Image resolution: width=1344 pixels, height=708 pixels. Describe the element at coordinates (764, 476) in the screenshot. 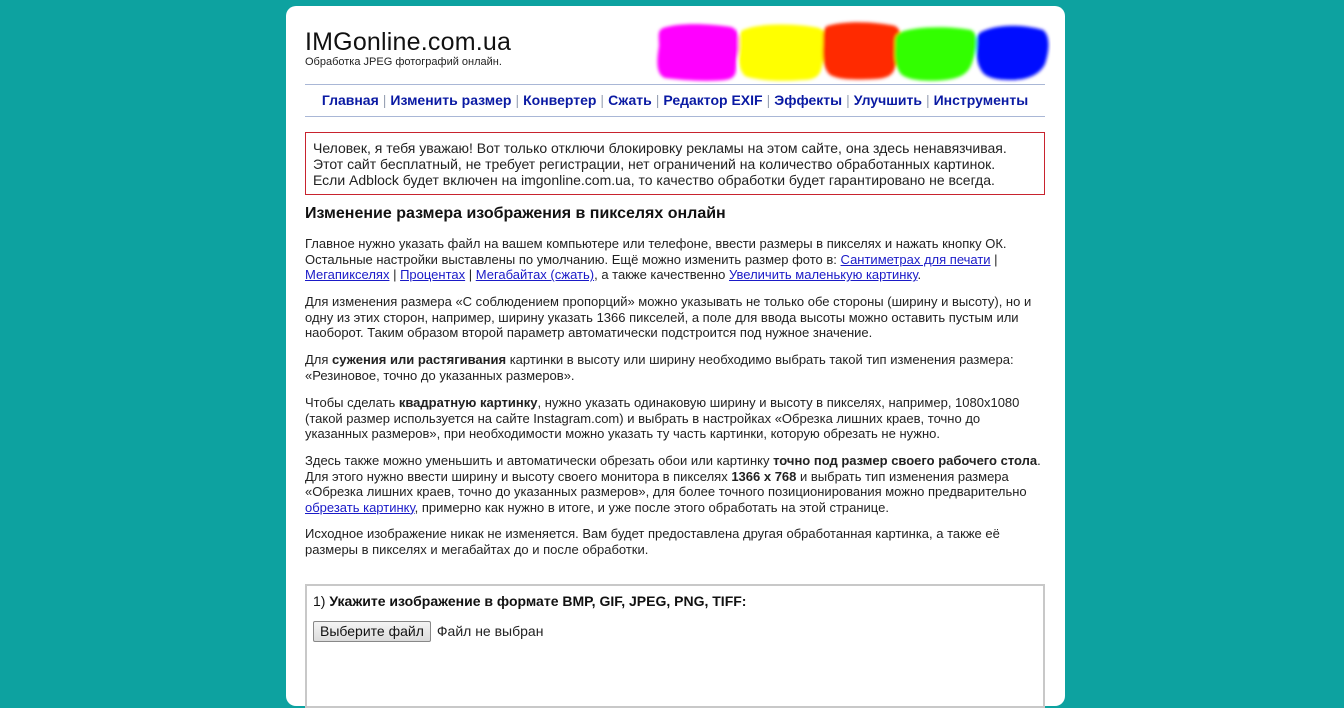

I see `paragraph-bold: 1366 x 768` at that location.